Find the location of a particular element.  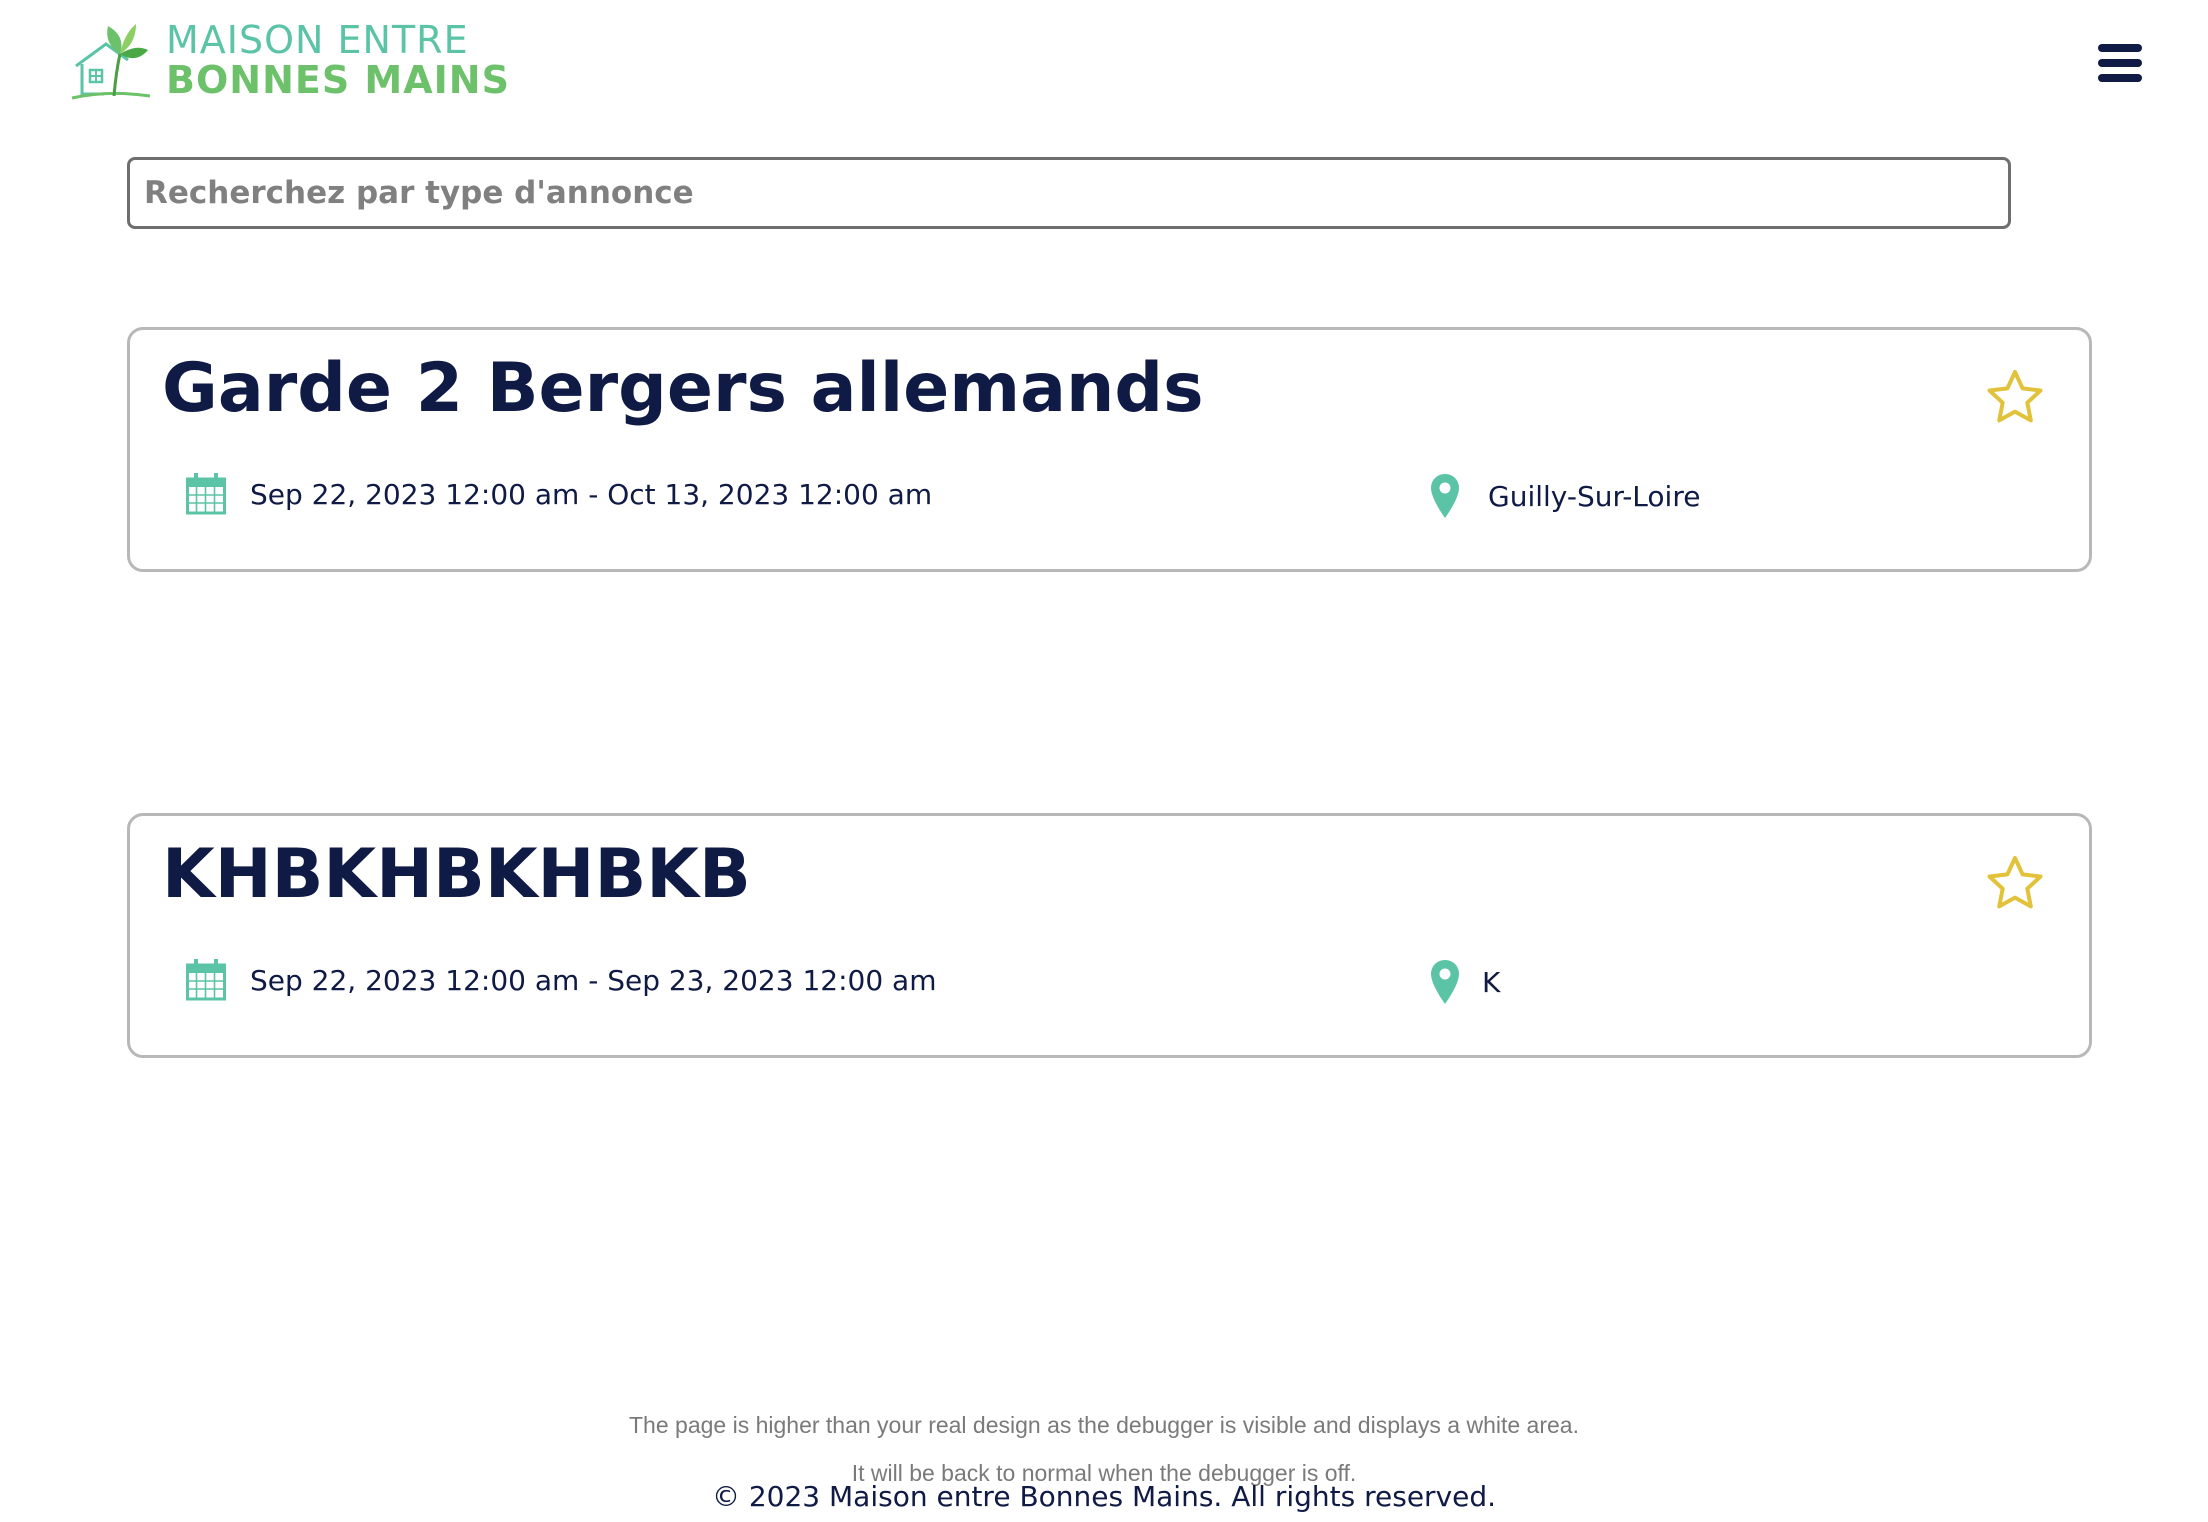

listing-location: Guilly-Sur-Loire is located at coordinates (1565, 496).